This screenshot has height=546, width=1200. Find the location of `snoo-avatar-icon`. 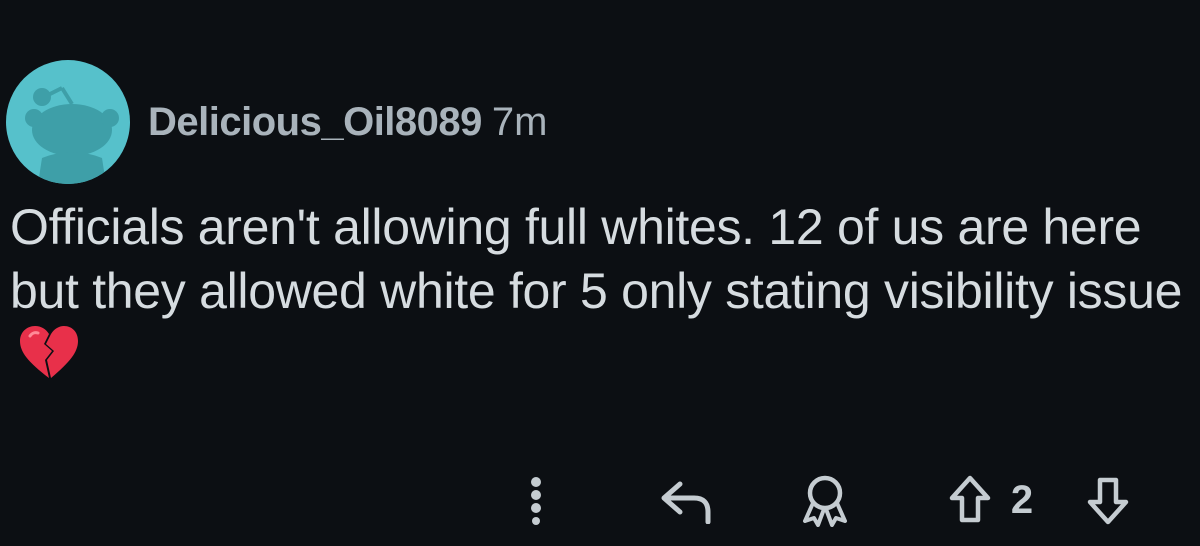

snoo-avatar-icon is located at coordinates (72, 135).